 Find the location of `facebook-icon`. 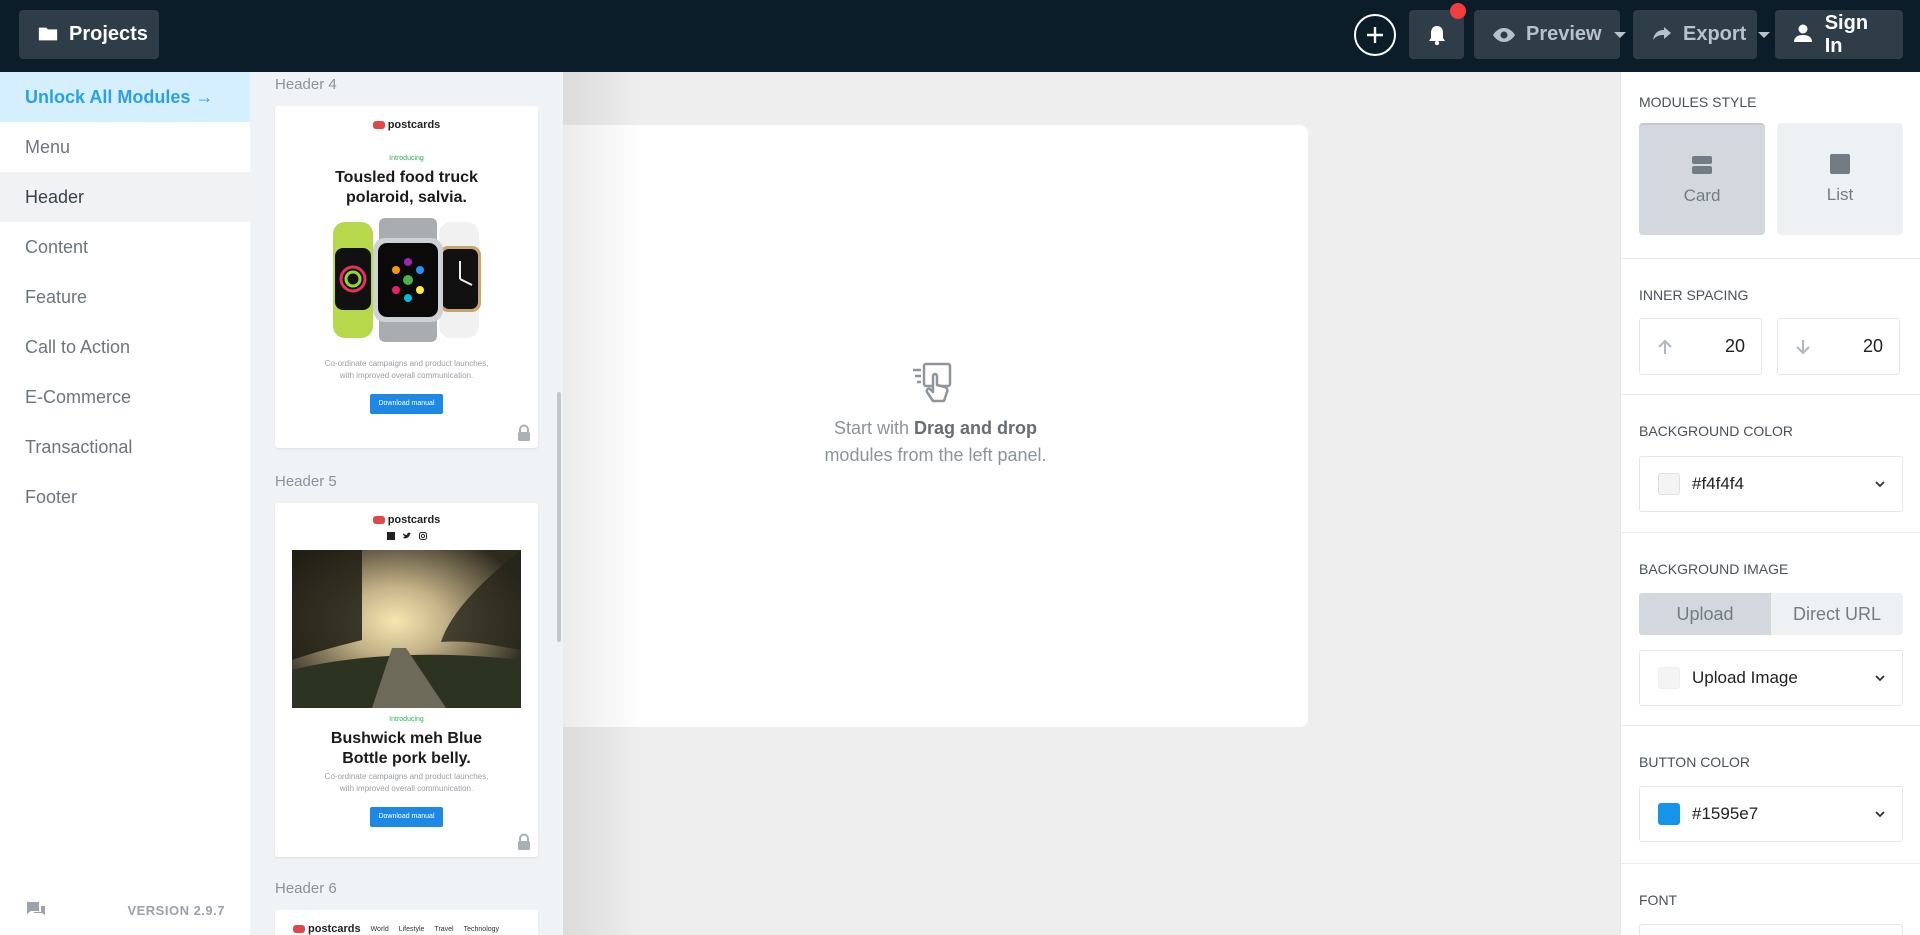

facebook-icon is located at coordinates (390, 536).